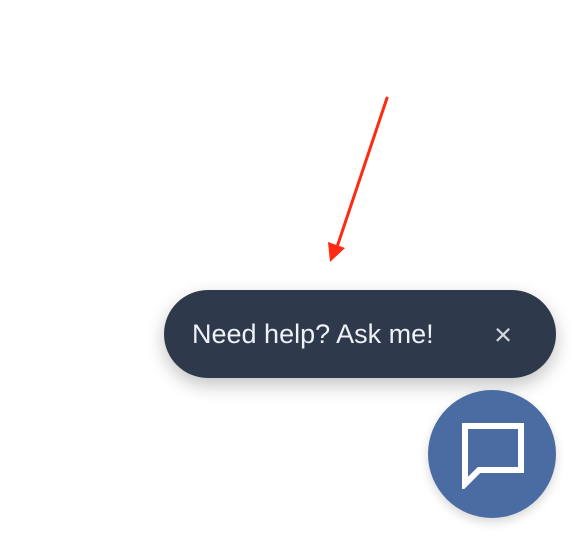  I want to click on help-tooltip: Need help? Ask me! ×, so click(360, 334).